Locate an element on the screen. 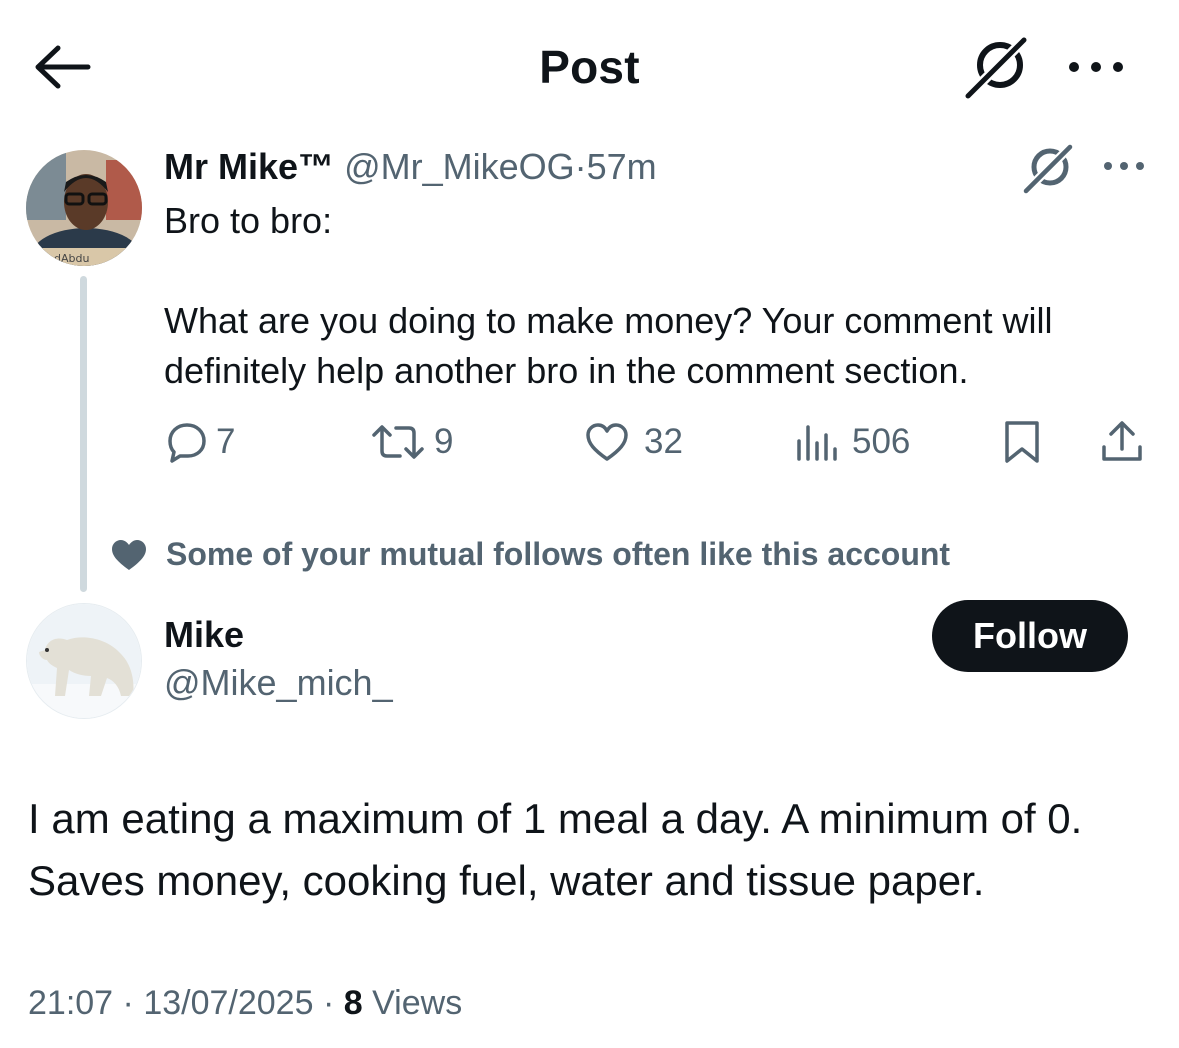 The image size is (1179, 1048). avatar: dAbdu is located at coordinates (84, 208).